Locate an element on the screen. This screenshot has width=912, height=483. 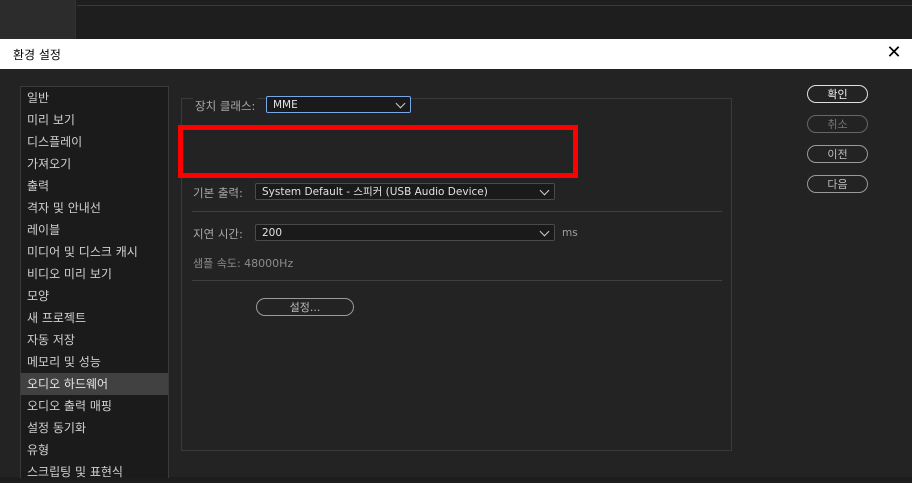
sidebar-item-import: 가져오기 is located at coordinates (94, 164).